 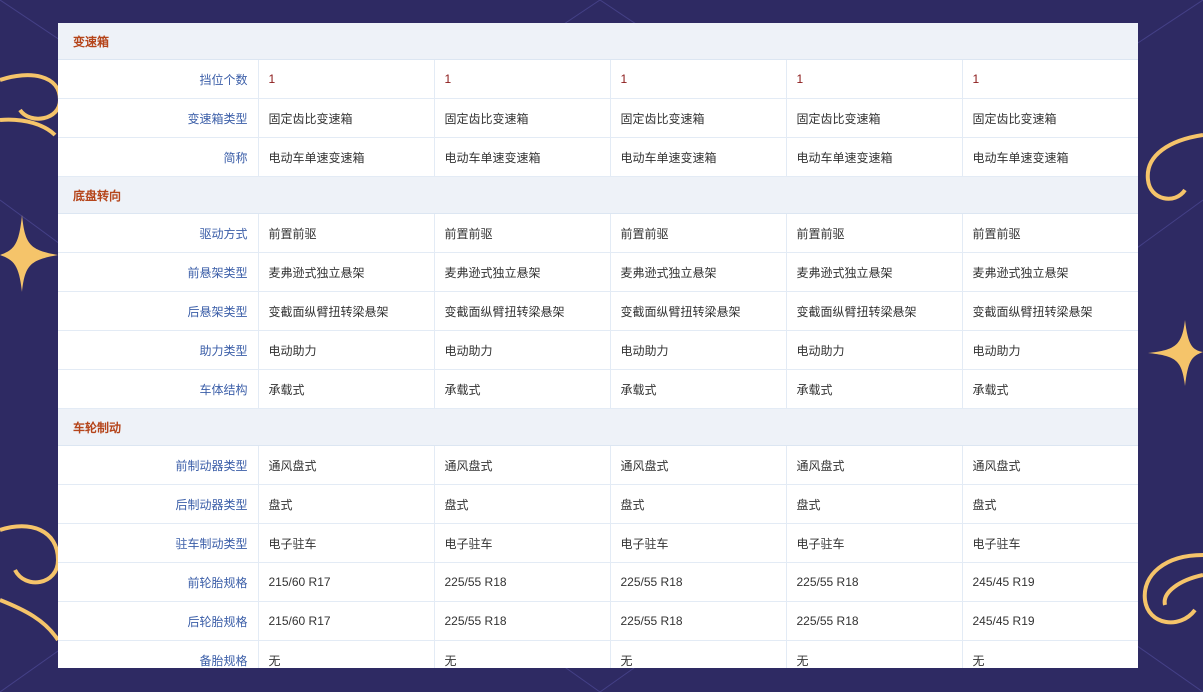 What do you see at coordinates (158, 79) in the screenshot?
I see `row-label: 挡位个数` at bounding box center [158, 79].